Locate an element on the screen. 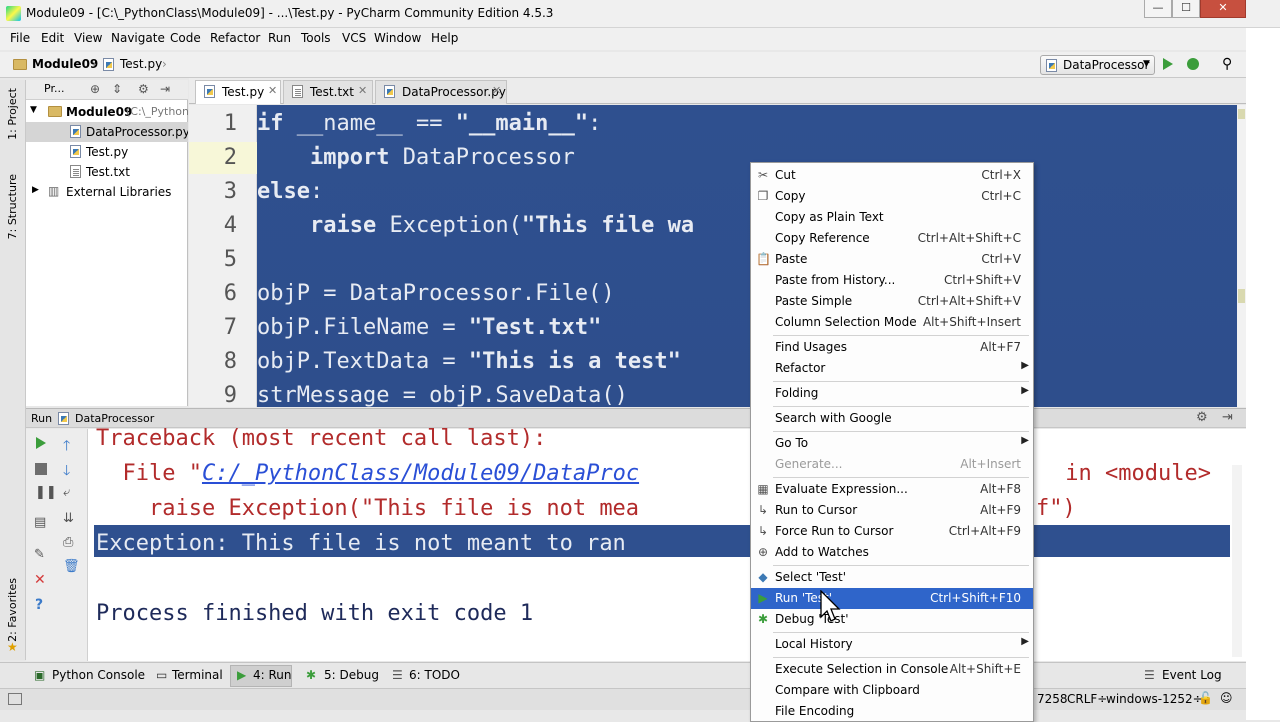 The height and width of the screenshot is (722, 1280). structure-tool-tab: 7: Structure is located at coordinates (12, 206).